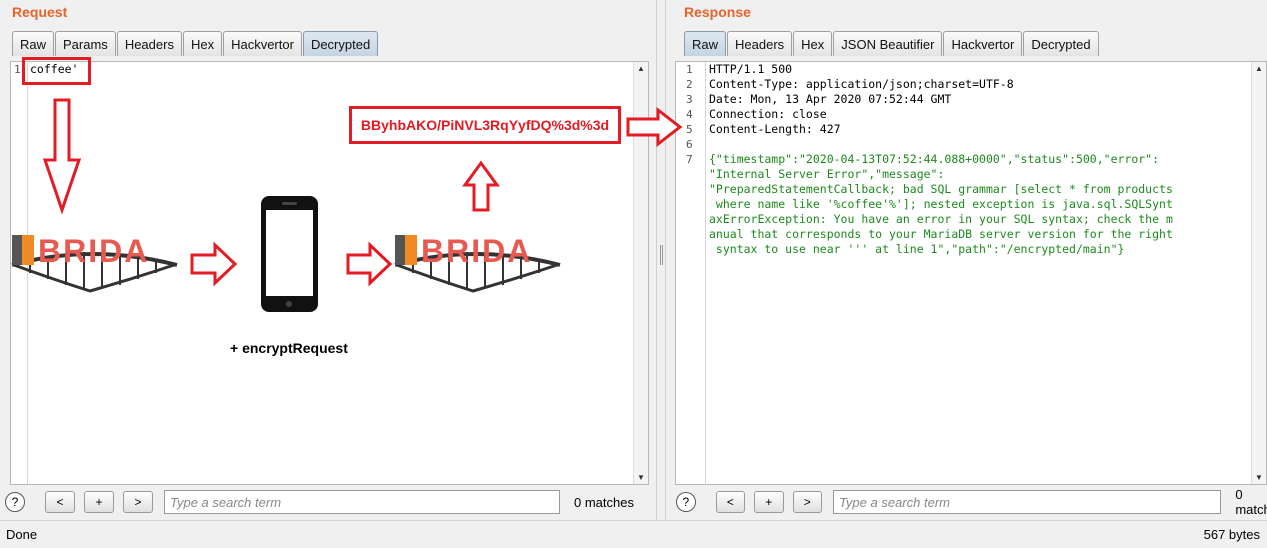  What do you see at coordinates (813, 43) in the screenshot?
I see `response-tab-hex: Hex` at bounding box center [813, 43].